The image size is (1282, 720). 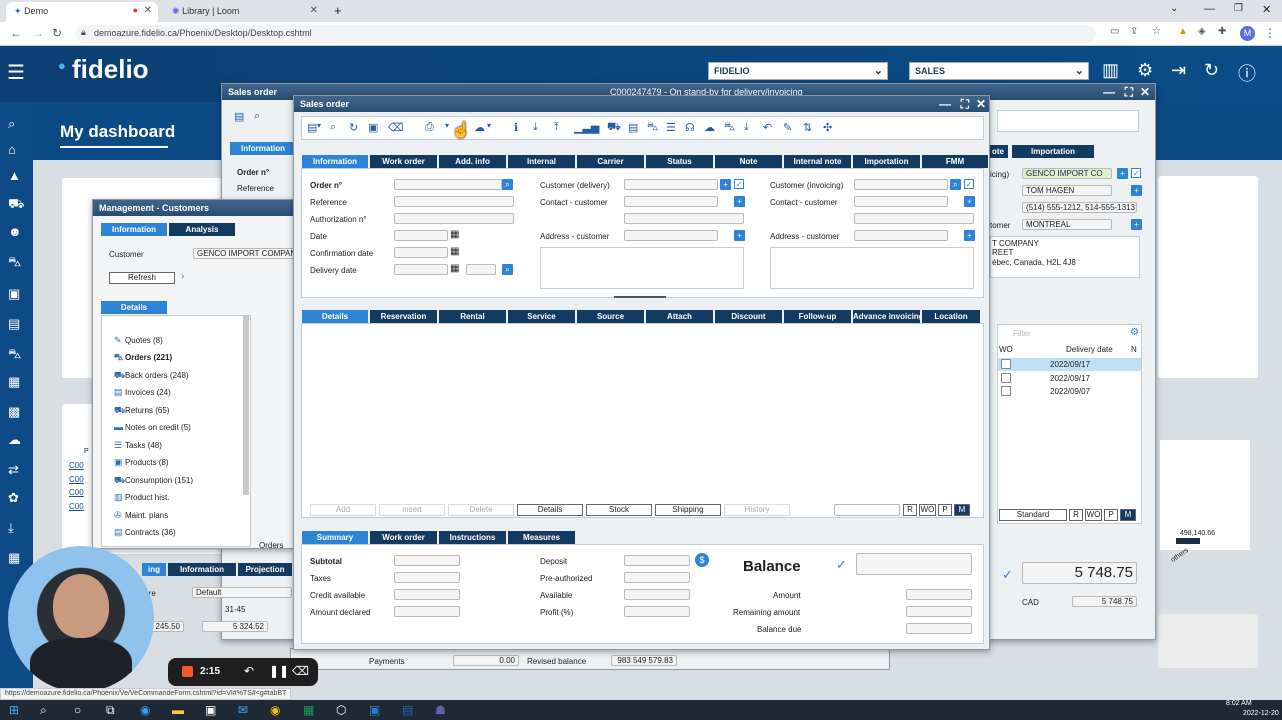 I want to click on customer-invoicing-field: GENCO IMPORT CO, so click(x=1067, y=173).